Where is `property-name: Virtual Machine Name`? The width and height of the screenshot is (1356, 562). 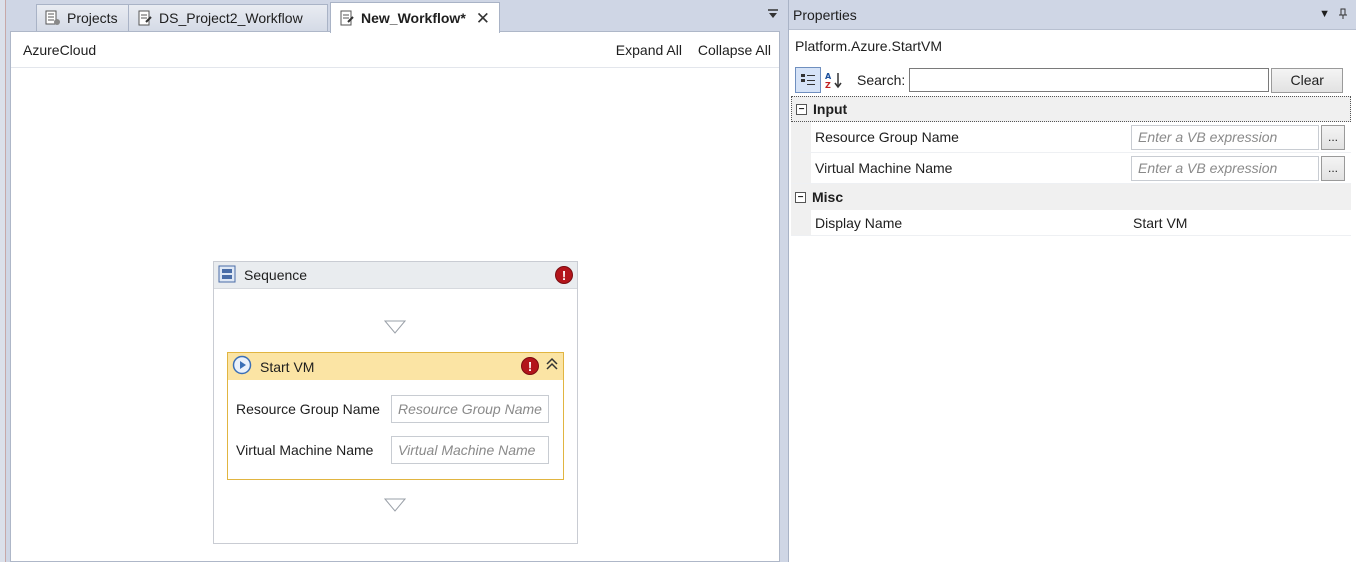 property-name: Virtual Machine Name is located at coordinates (884, 168).